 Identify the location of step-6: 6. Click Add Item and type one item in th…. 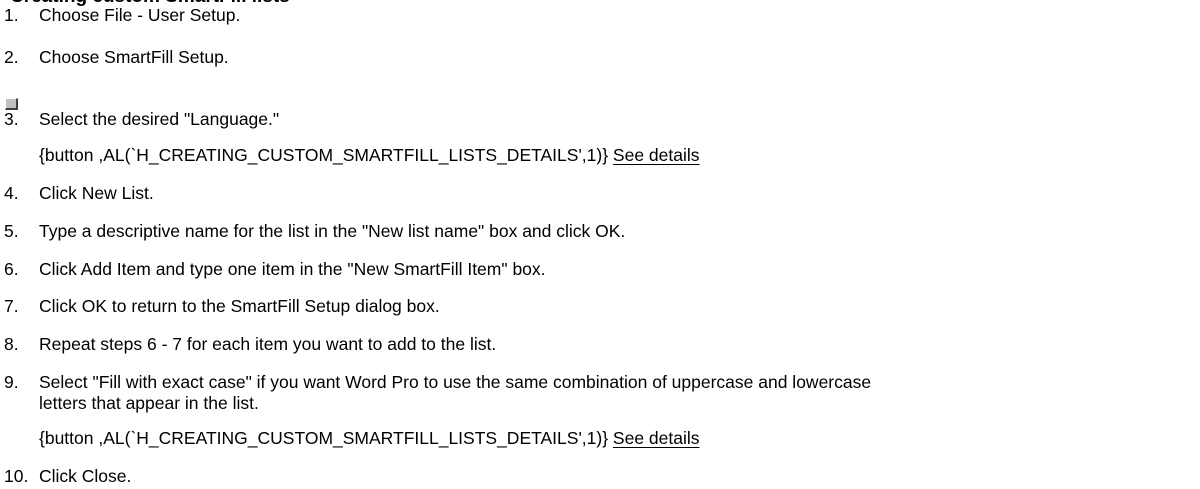
(275, 269).